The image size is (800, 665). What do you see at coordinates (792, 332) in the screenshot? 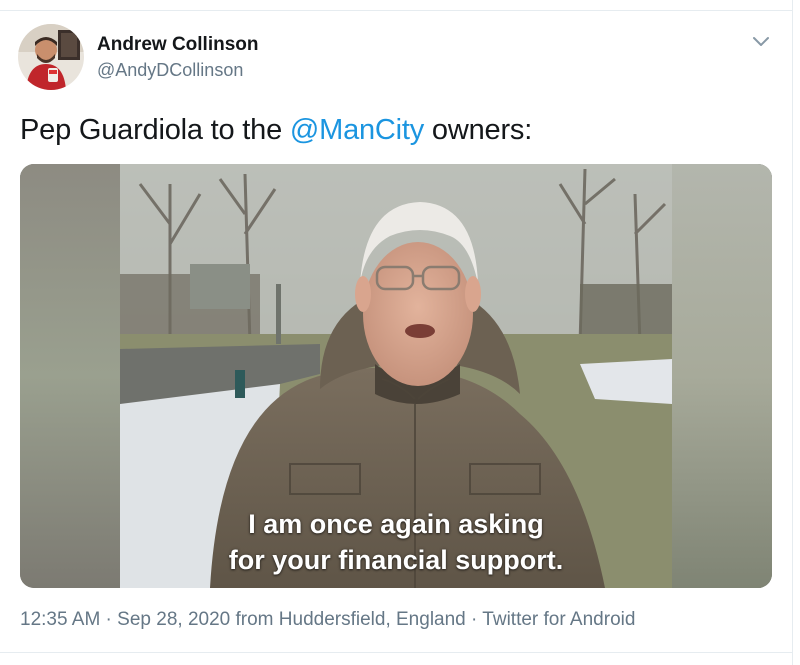
I see `right-divider` at bounding box center [792, 332].